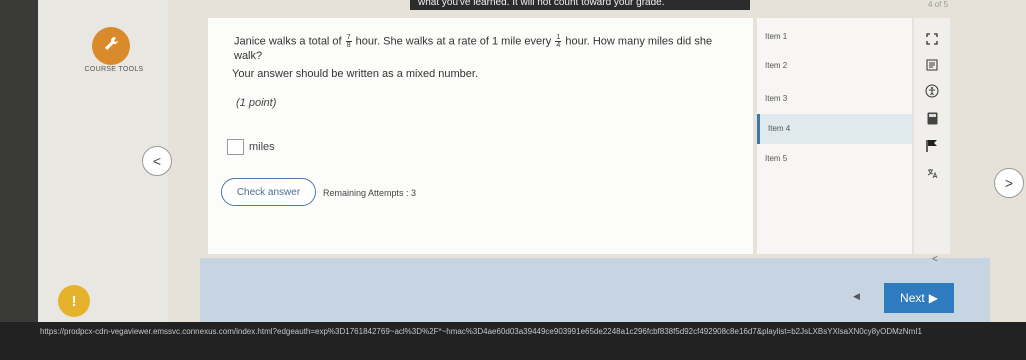 Image resolution: width=1026 pixels, height=360 pixels. What do you see at coordinates (558, 41) in the screenshot?
I see `fraction-one-fourth: 14` at bounding box center [558, 41].